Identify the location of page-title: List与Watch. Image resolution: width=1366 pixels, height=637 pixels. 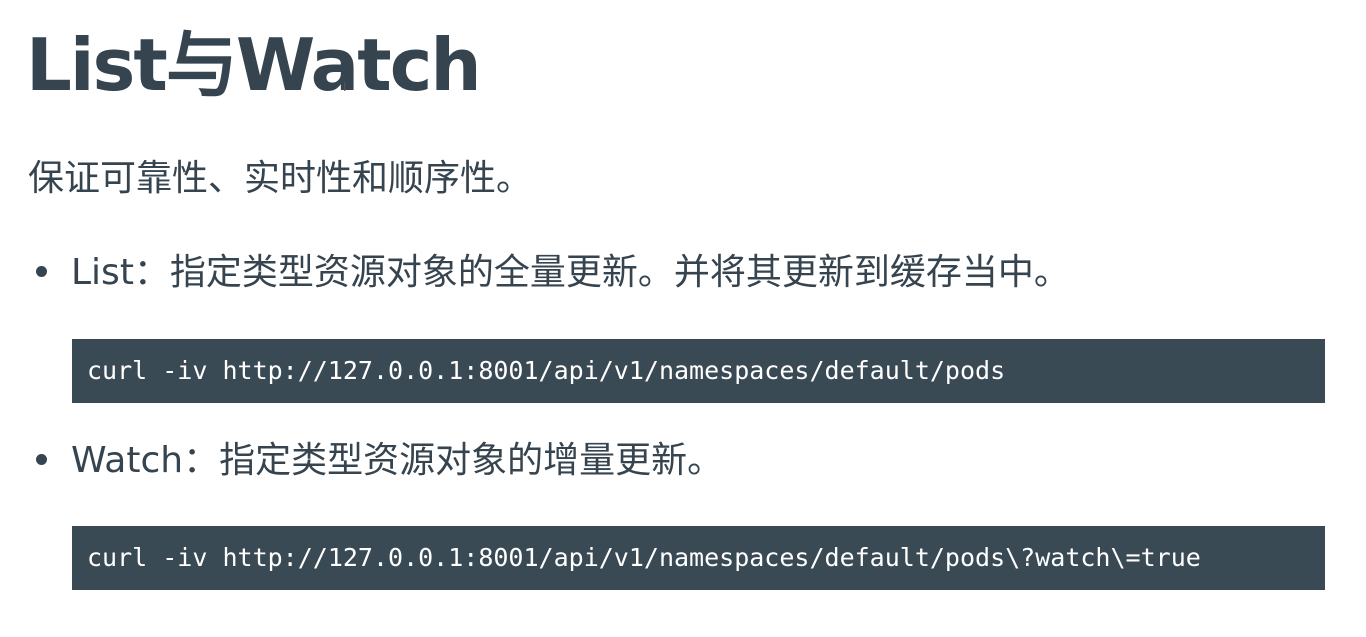
(254, 65).